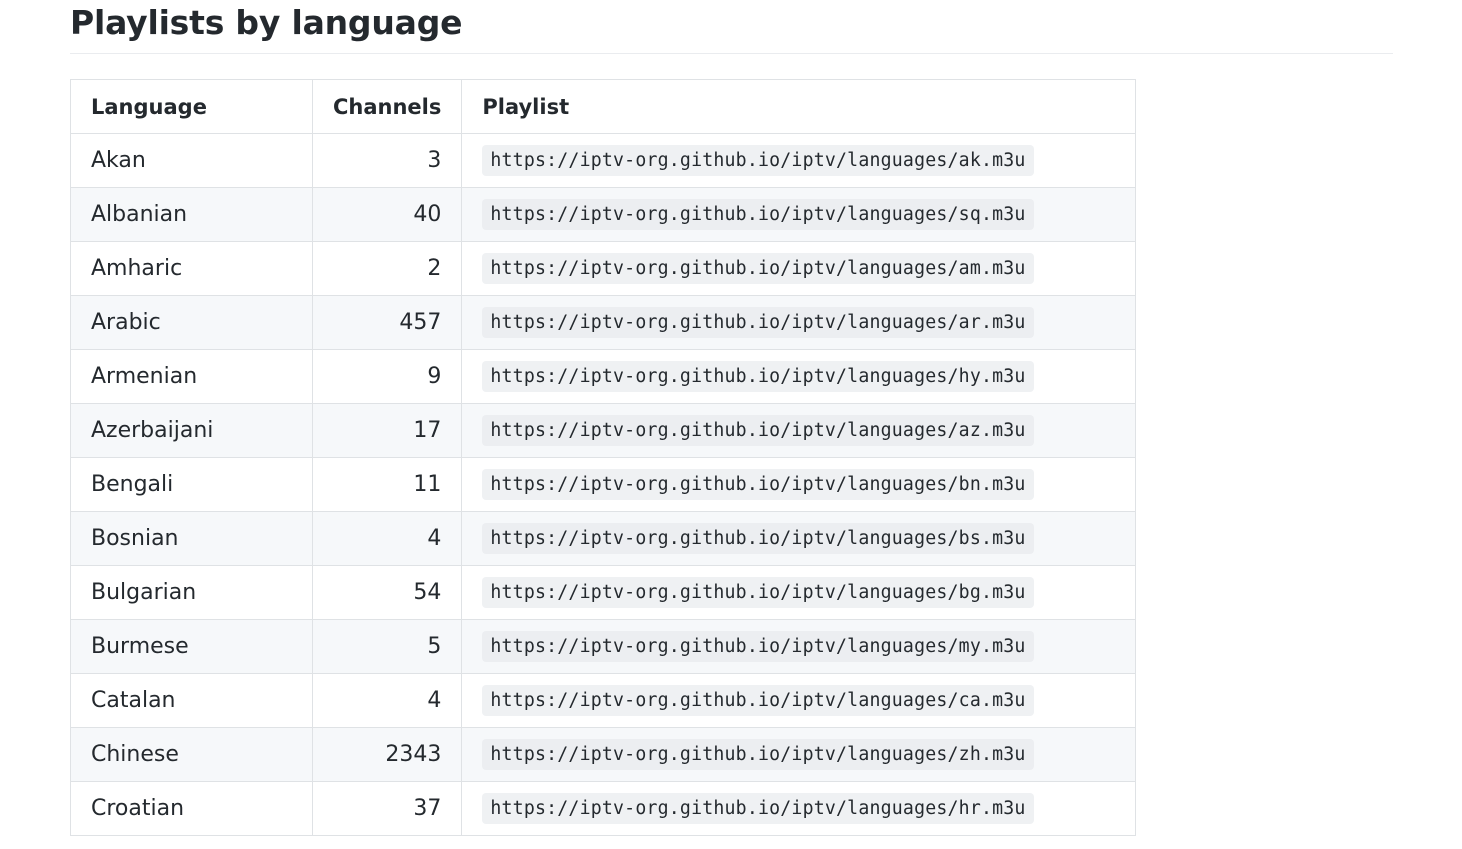 This screenshot has height=849, width=1462. What do you see at coordinates (191, 592) in the screenshot?
I see `language-cell: Bulgarian` at bounding box center [191, 592].